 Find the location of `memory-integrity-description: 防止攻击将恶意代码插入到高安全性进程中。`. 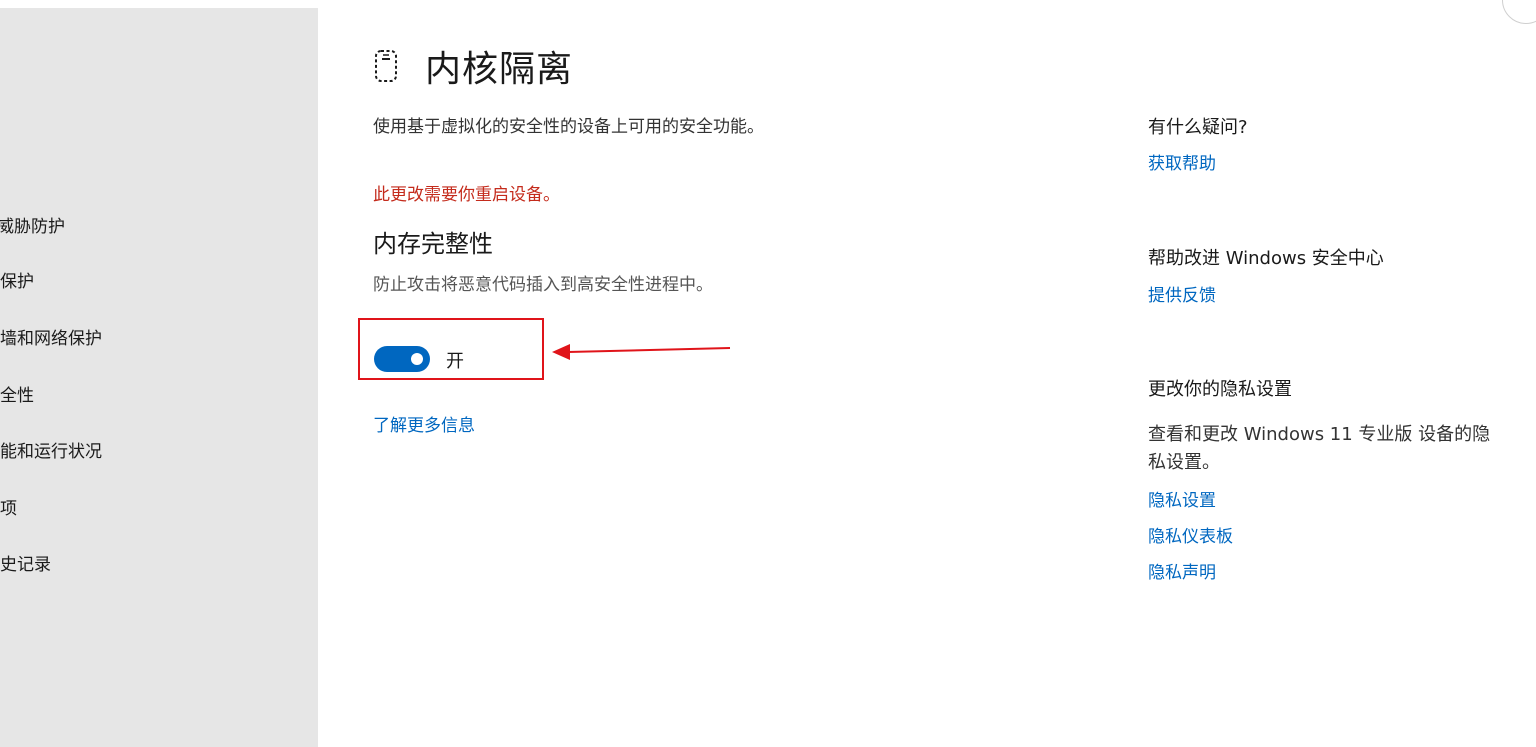

memory-integrity-description: 防止攻击将恶意代码插入到高安全性进程中。 is located at coordinates (543, 285).